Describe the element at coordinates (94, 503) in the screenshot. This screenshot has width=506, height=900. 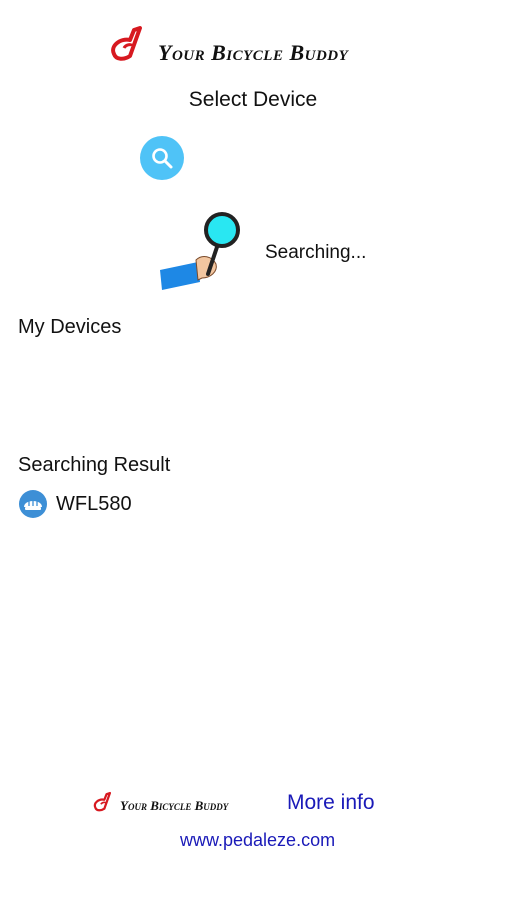
I see `device-name: WFL580` at that location.